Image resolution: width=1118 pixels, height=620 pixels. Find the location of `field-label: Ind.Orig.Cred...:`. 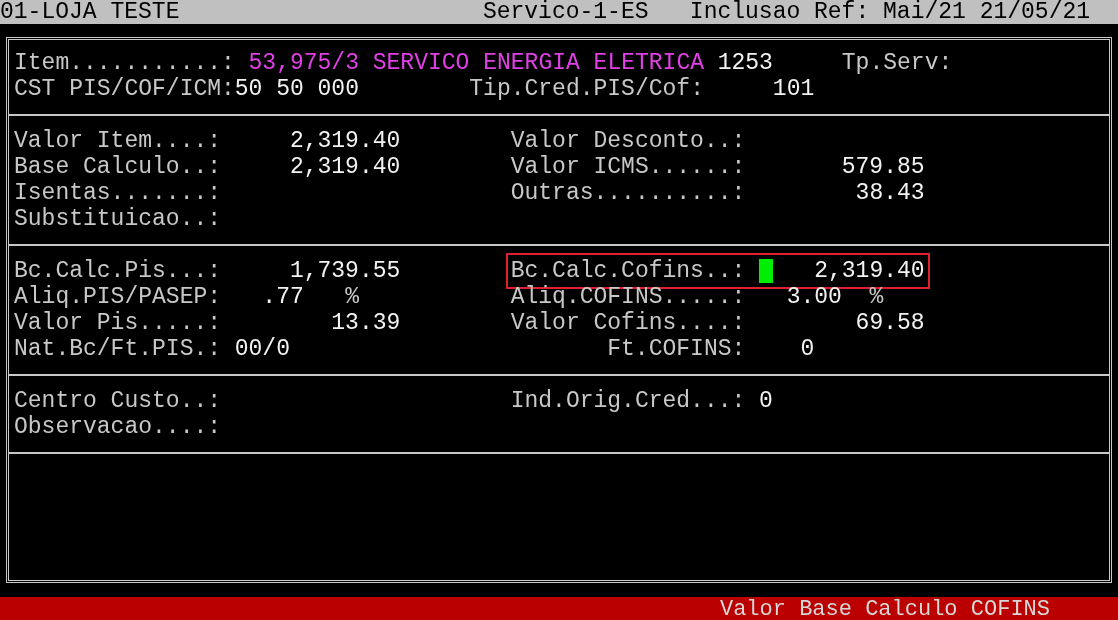

field-label: Ind.Orig.Cred...: is located at coordinates (628, 401).